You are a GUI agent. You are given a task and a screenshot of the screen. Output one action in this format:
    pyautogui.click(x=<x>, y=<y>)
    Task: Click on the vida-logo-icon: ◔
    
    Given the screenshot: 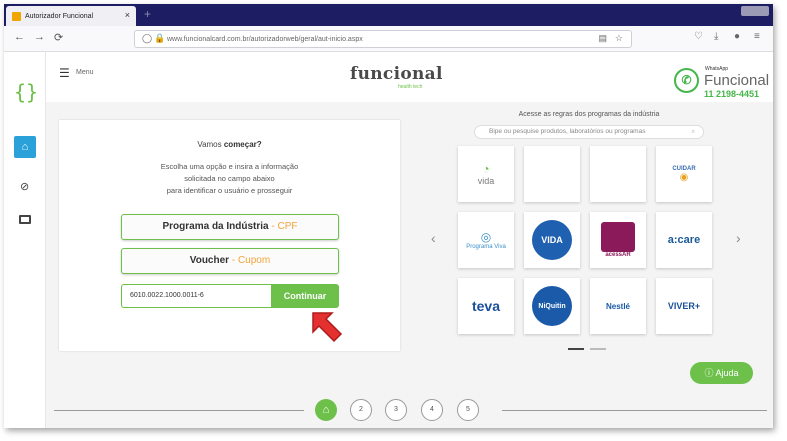 What is the action you would take?
    pyautogui.click(x=486, y=169)
    